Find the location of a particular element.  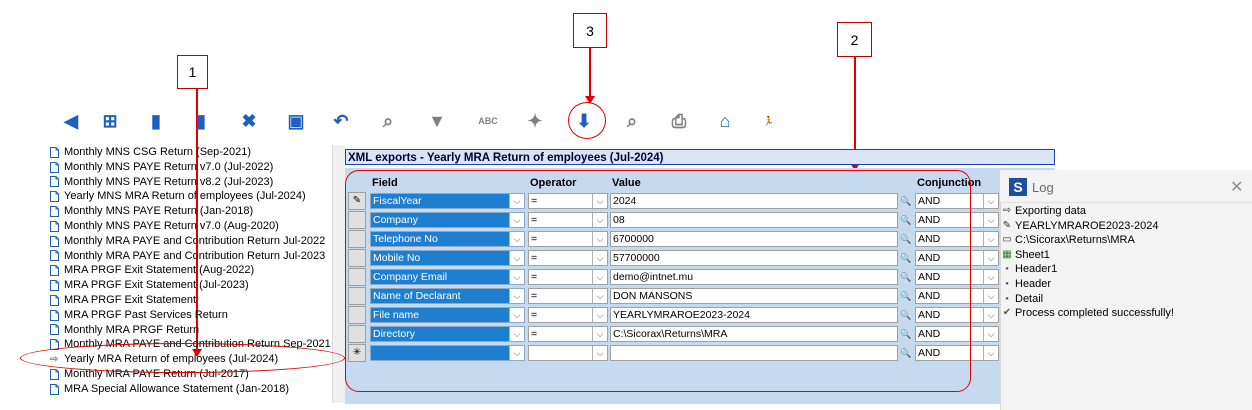

exit-runner-button: 🏃 is located at coordinates (769, 121).